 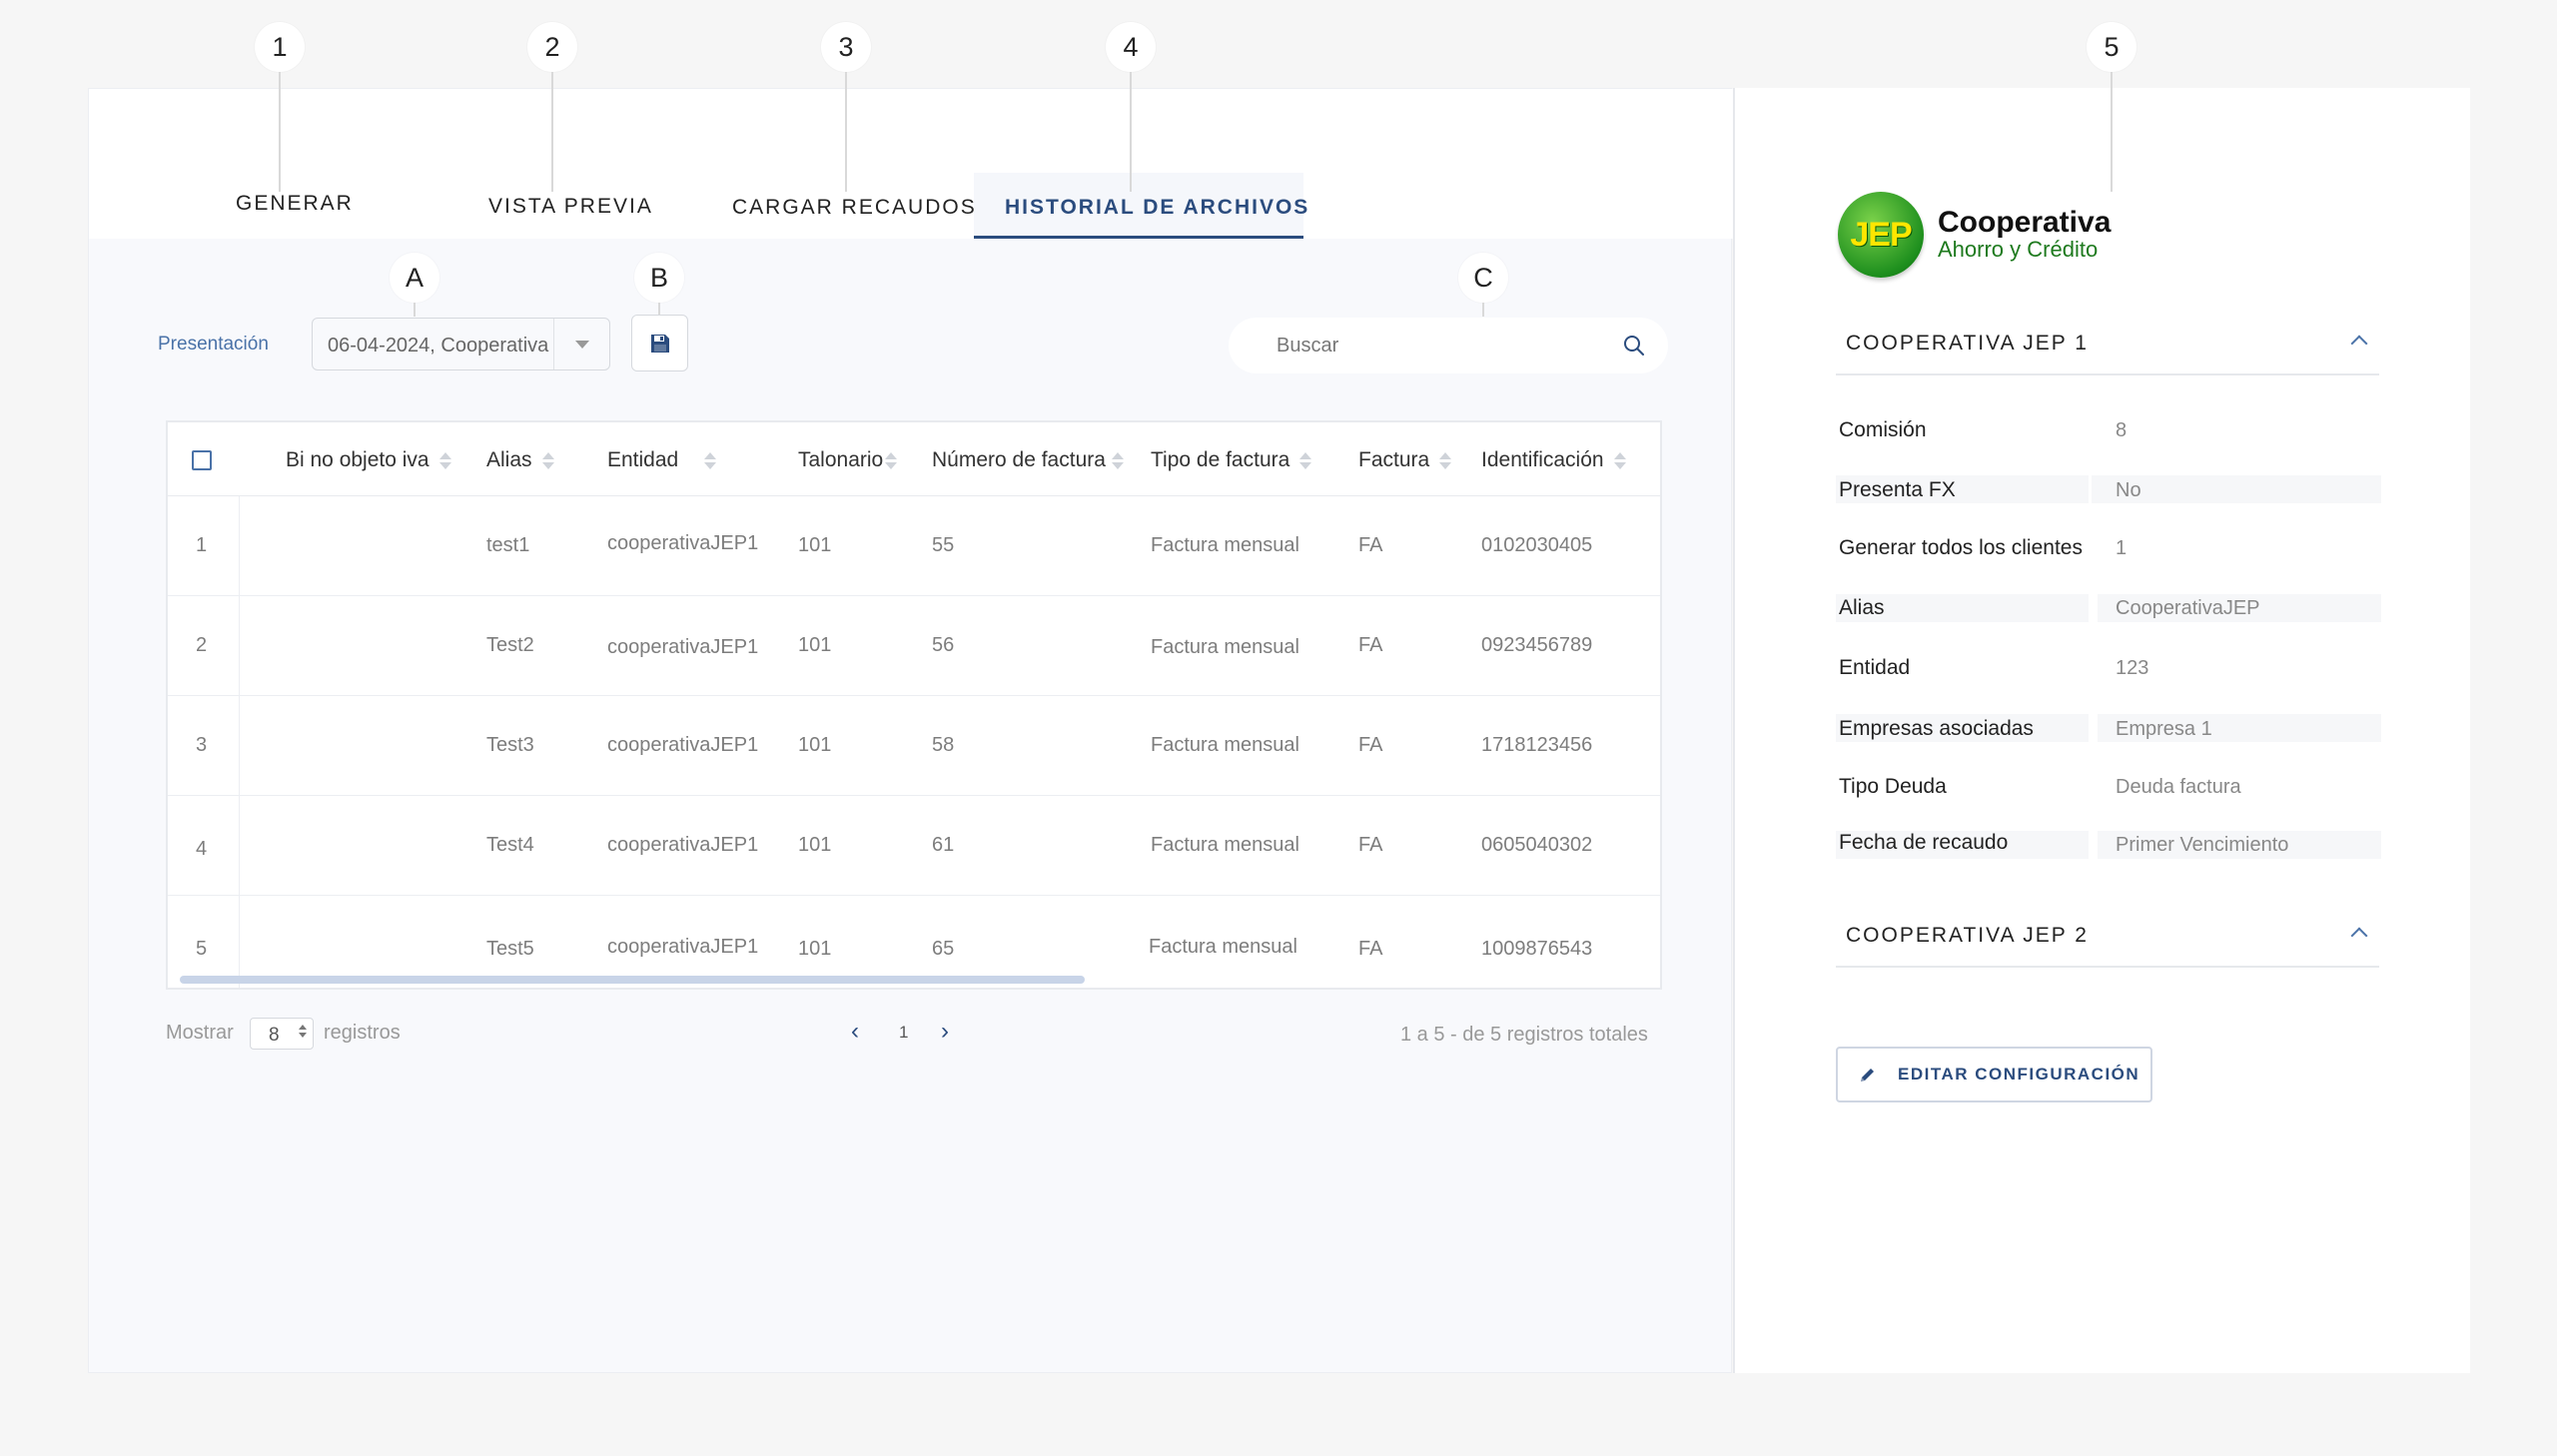 I want to click on col-alias: Alias, so click(x=520, y=460).